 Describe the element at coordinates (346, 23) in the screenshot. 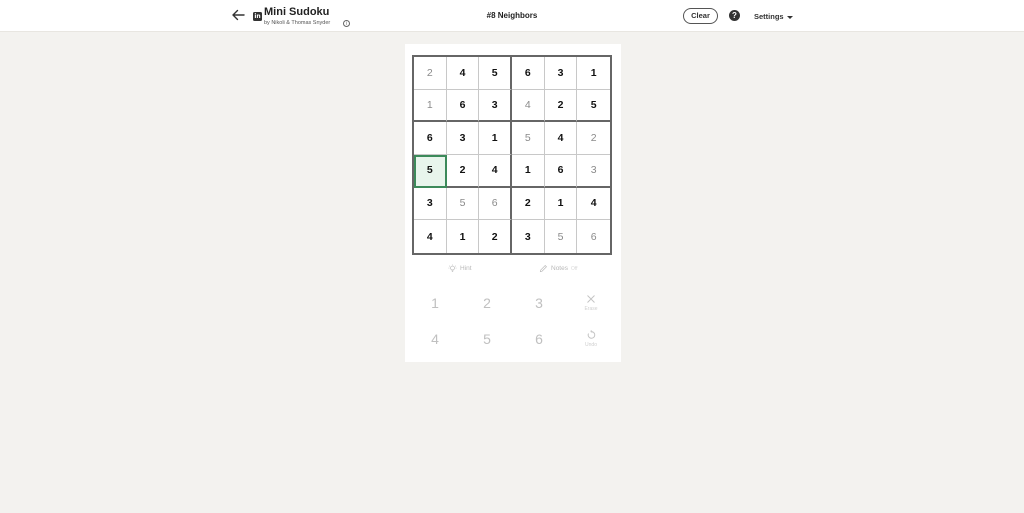

I see `info-icon: i` at that location.